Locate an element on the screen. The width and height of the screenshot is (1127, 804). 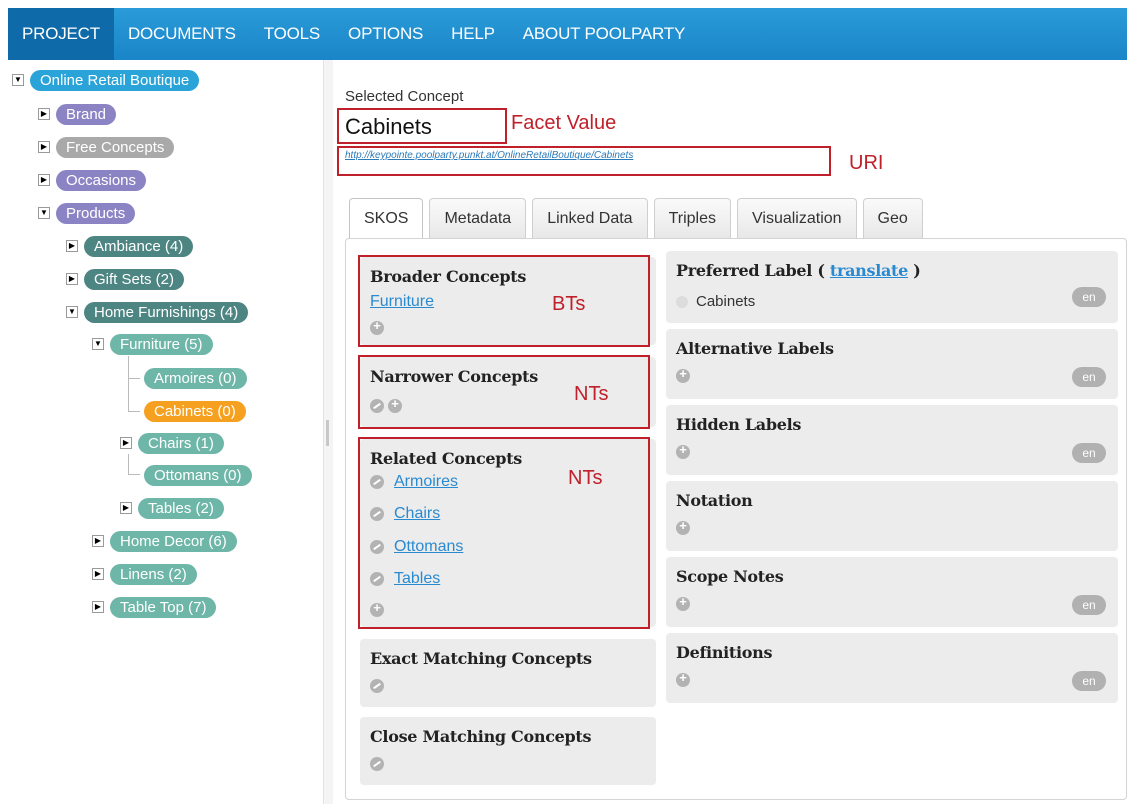
tree-node-gift-sets: Gift Sets (2) is located at coordinates (125, 279).